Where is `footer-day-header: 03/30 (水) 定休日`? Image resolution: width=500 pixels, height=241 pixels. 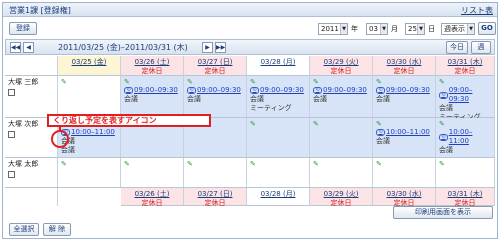 footer-day-header: 03/30 (水) 定休日 is located at coordinates (404, 197).